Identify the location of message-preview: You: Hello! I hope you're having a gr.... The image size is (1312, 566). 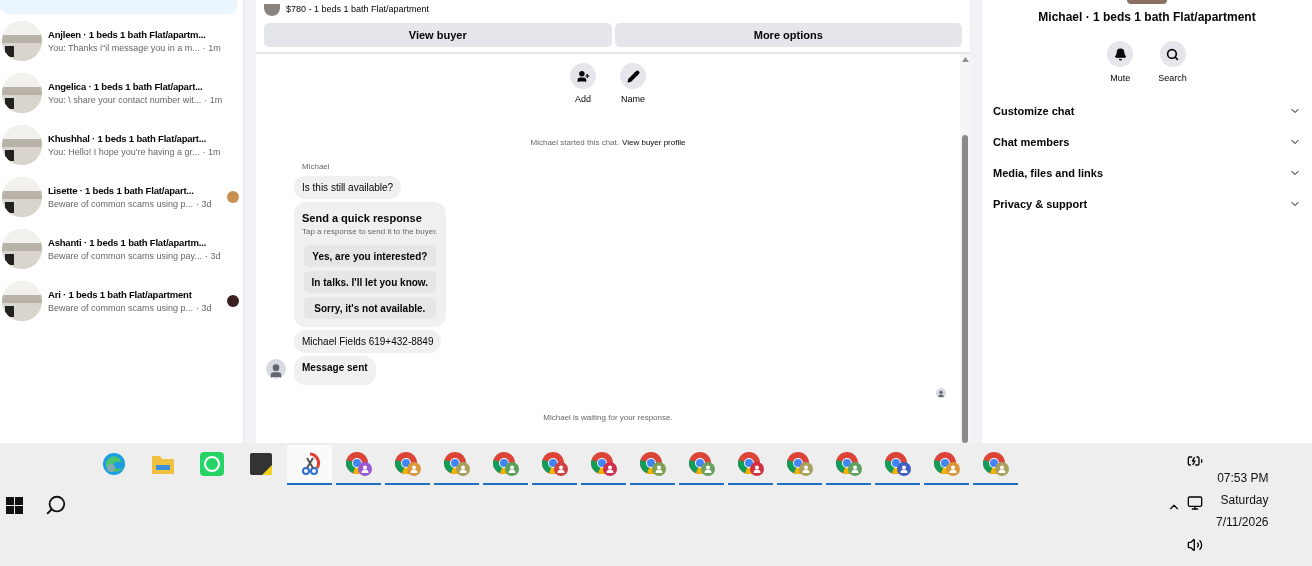
(124, 152).